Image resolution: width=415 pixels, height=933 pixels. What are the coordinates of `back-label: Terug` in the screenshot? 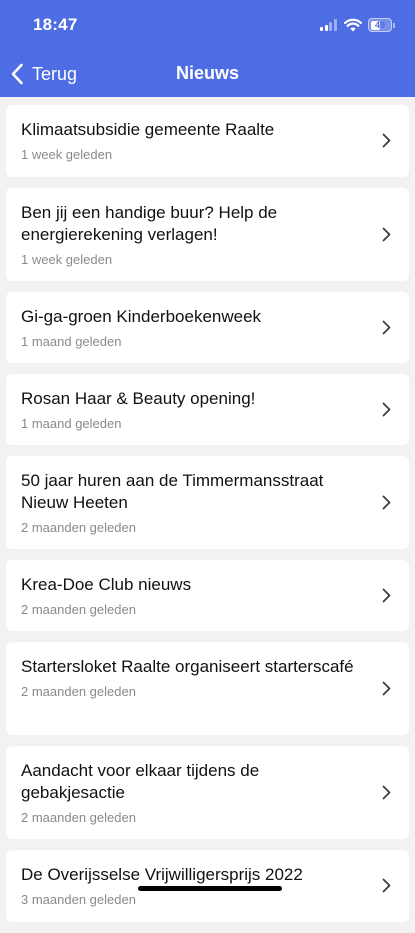 It's located at (55, 73).